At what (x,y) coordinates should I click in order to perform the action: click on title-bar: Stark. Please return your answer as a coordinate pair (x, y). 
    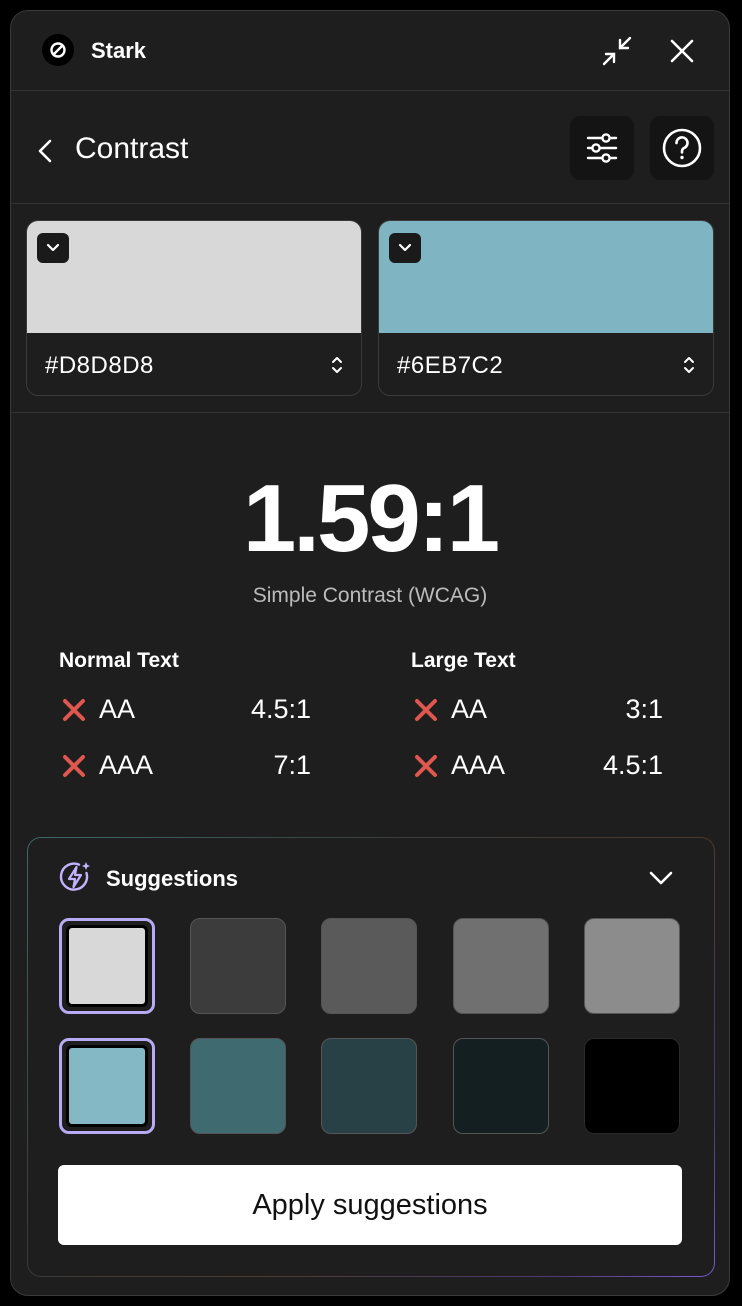
    Looking at the image, I should click on (370, 51).